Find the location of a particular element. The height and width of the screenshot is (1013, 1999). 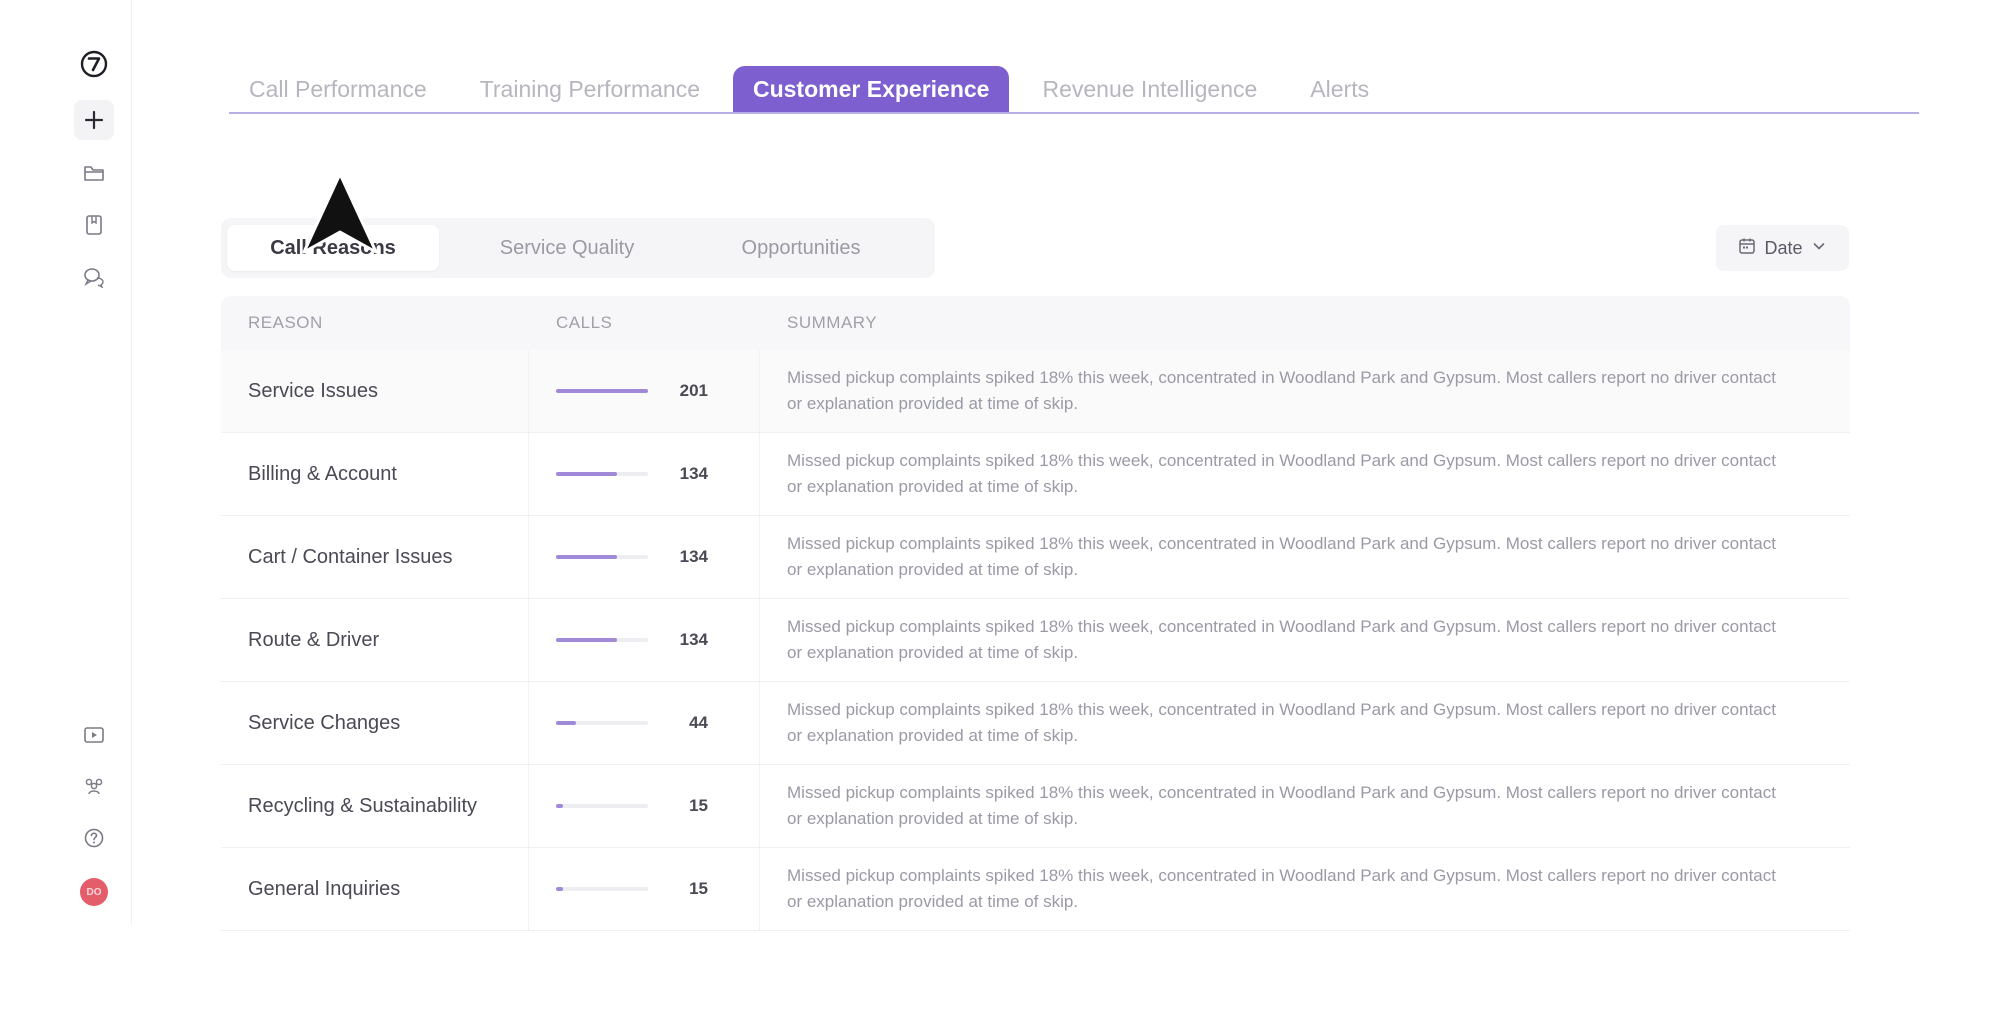

avatar-initials: DO is located at coordinates (94, 892).